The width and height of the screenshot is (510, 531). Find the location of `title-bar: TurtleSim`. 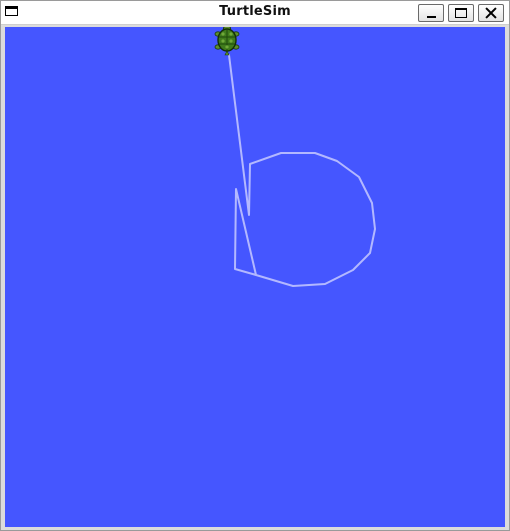

title-bar: TurtleSim is located at coordinates (255, 13).